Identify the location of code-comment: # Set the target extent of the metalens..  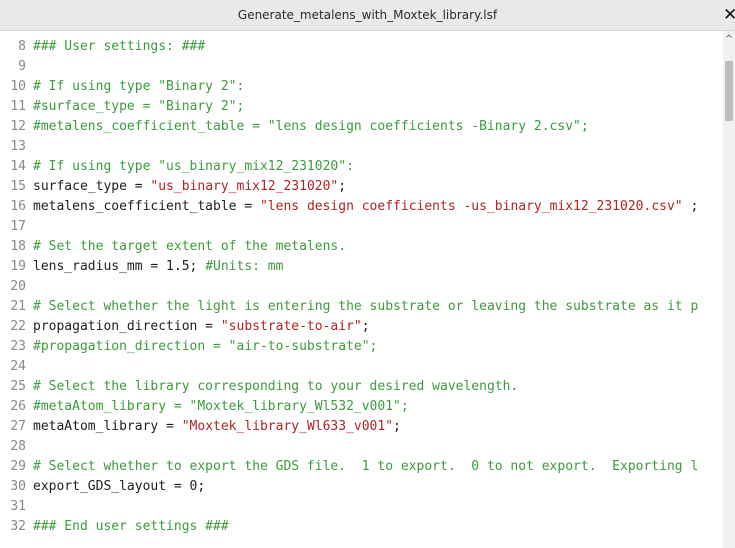
(190, 246).